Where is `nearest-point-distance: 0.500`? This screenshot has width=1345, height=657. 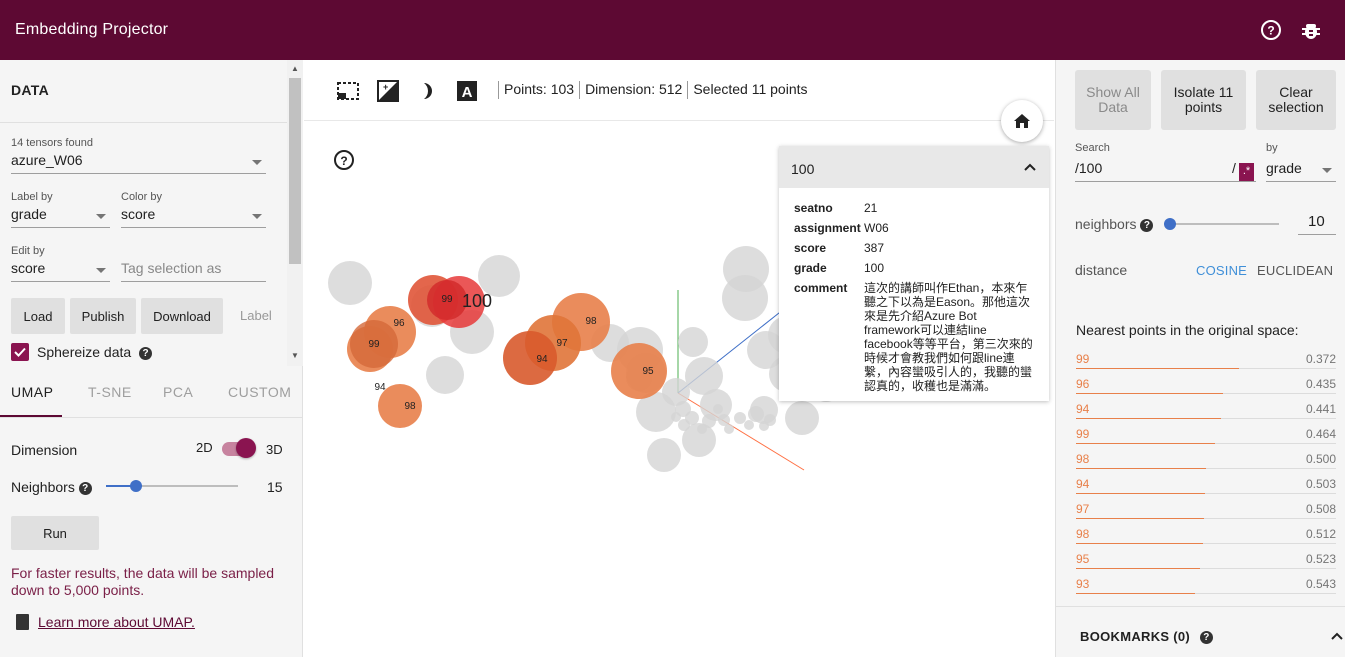 nearest-point-distance: 0.500 is located at coordinates (1320, 459).